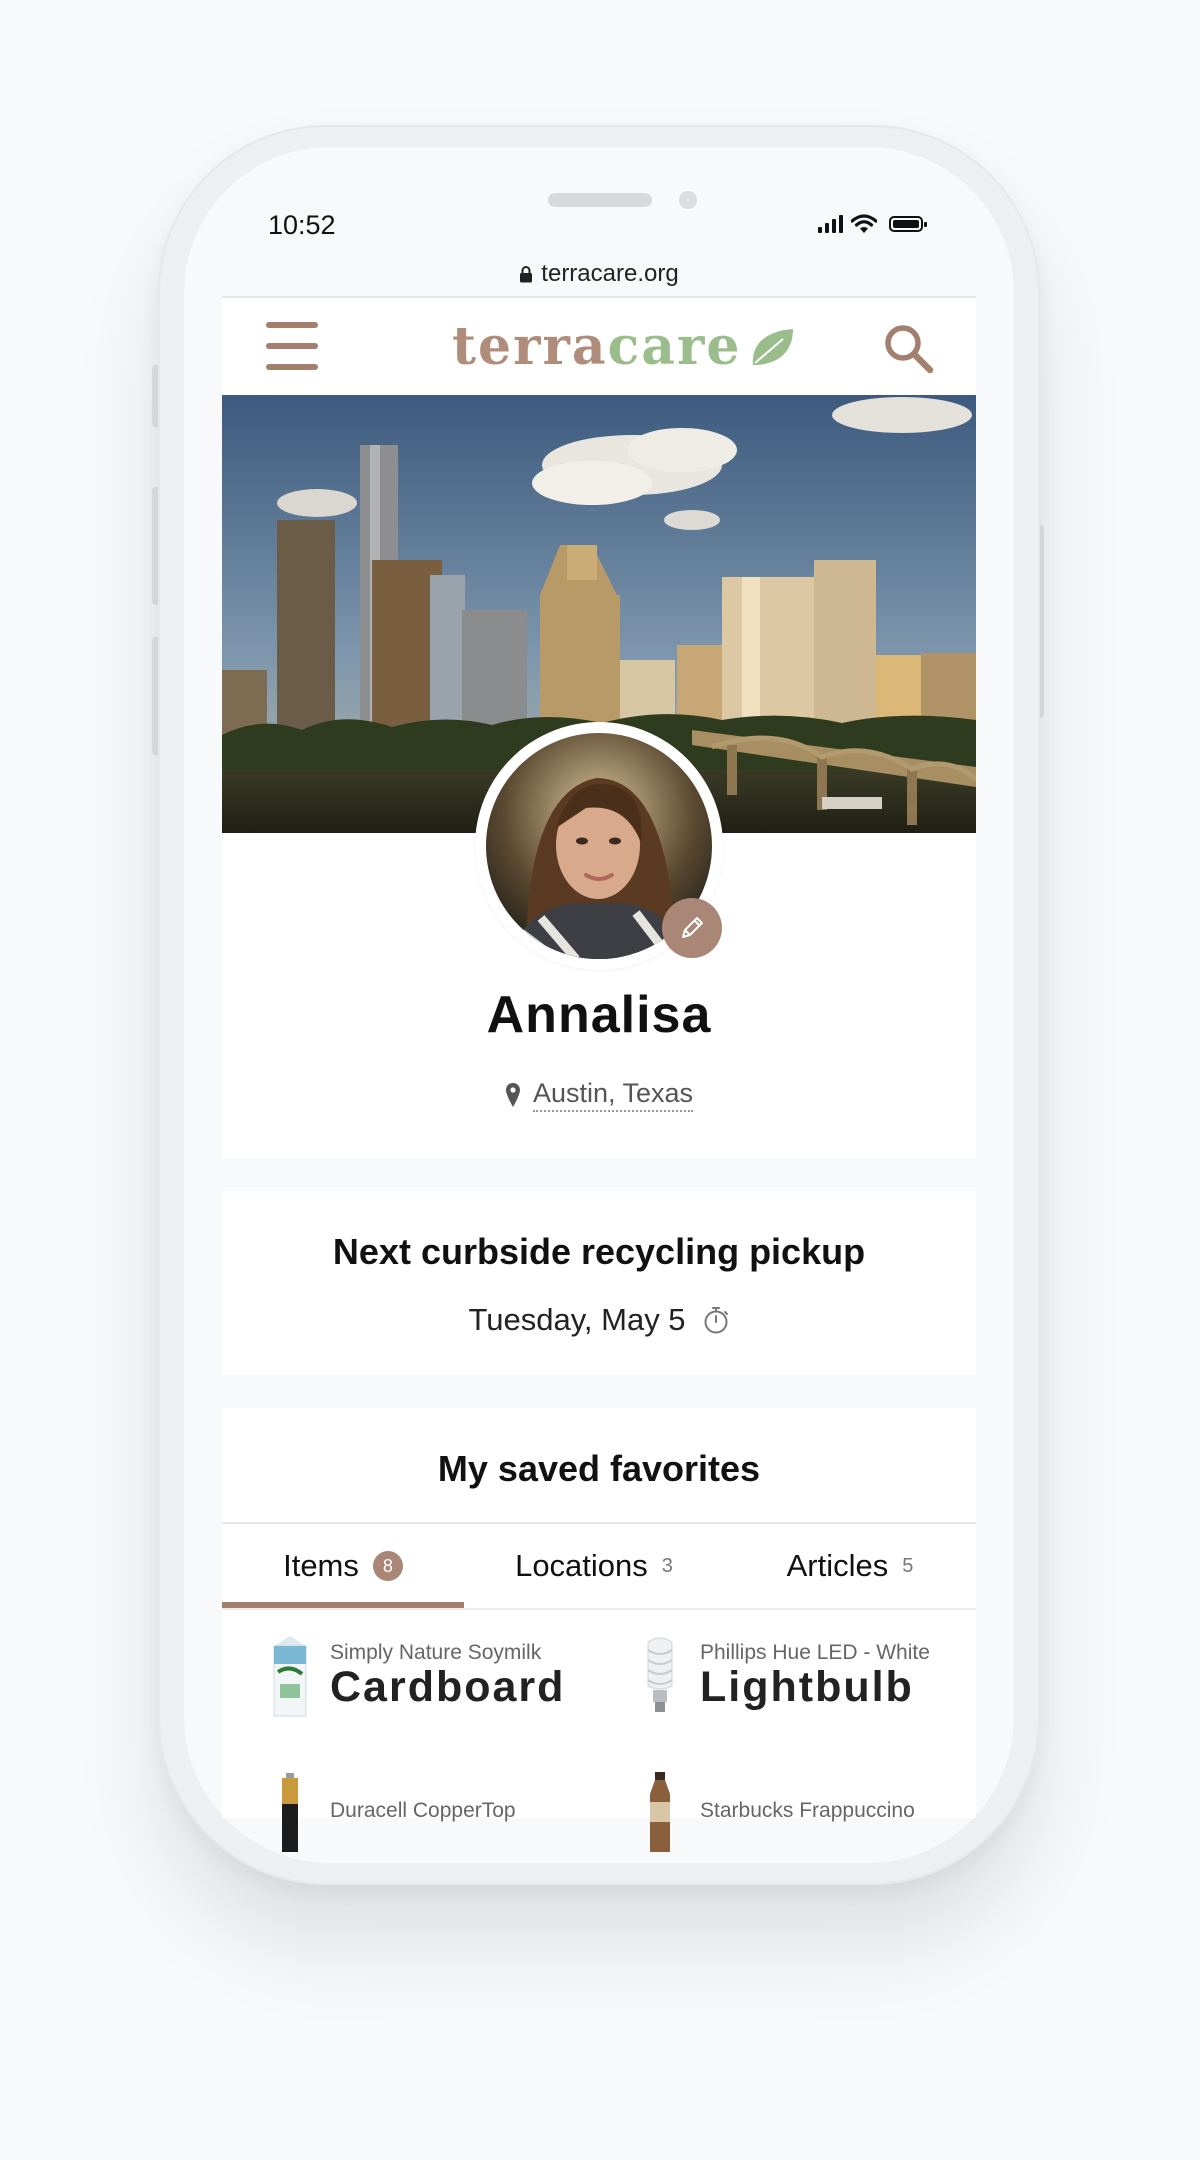 The height and width of the screenshot is (2160, 1200). Describe the element at coordinates (530, 346) in the screenshot. I see `logo-text-terra: terra` at that location.